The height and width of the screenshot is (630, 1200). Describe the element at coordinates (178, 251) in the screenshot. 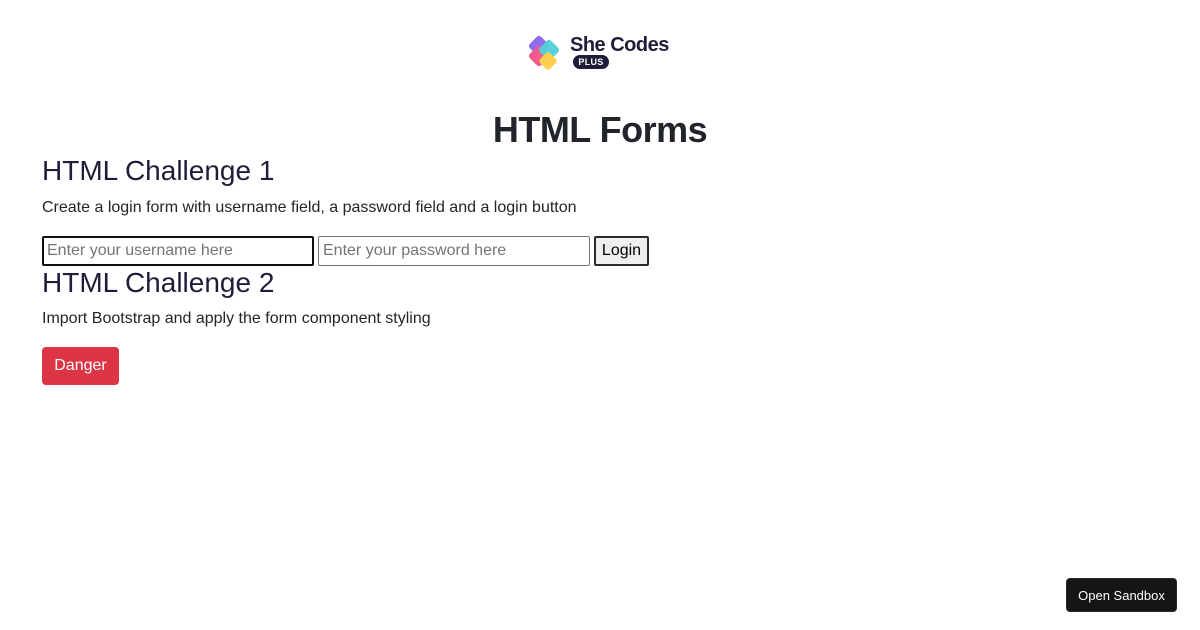

I see `username-input` at that location.